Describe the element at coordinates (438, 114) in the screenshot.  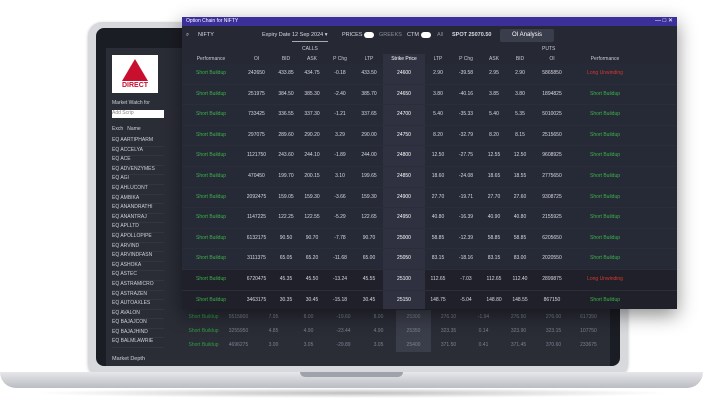
I see `cell-pltp: 5.40` at that location.